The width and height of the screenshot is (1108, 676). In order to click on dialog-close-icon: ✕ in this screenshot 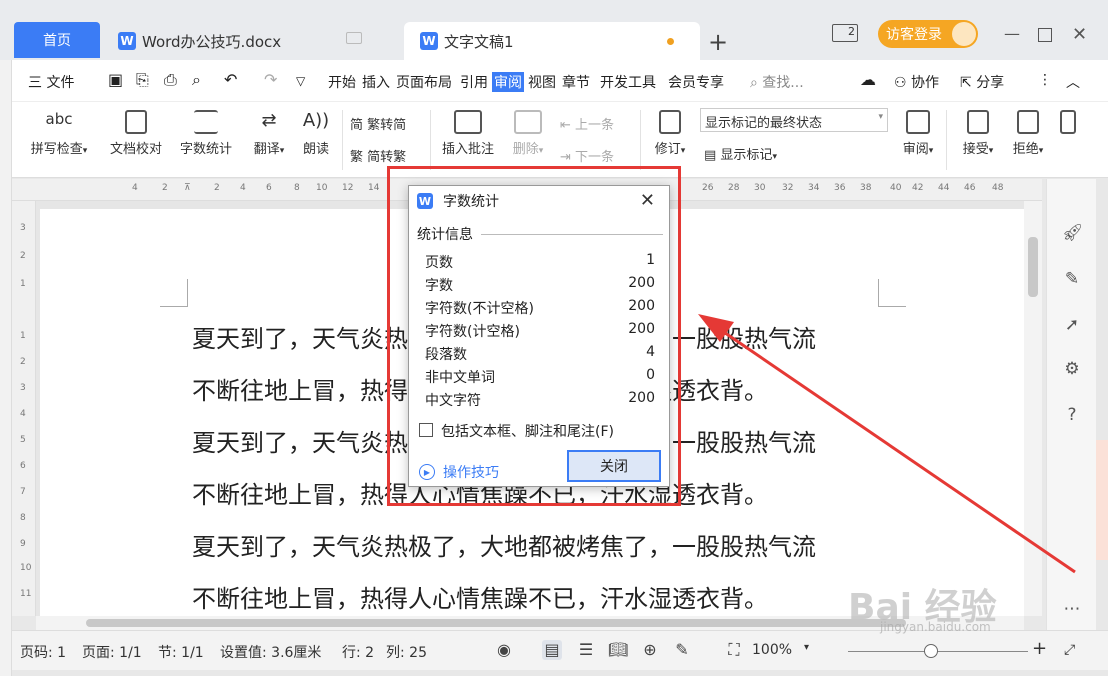, I will do `click(647, 200)`.